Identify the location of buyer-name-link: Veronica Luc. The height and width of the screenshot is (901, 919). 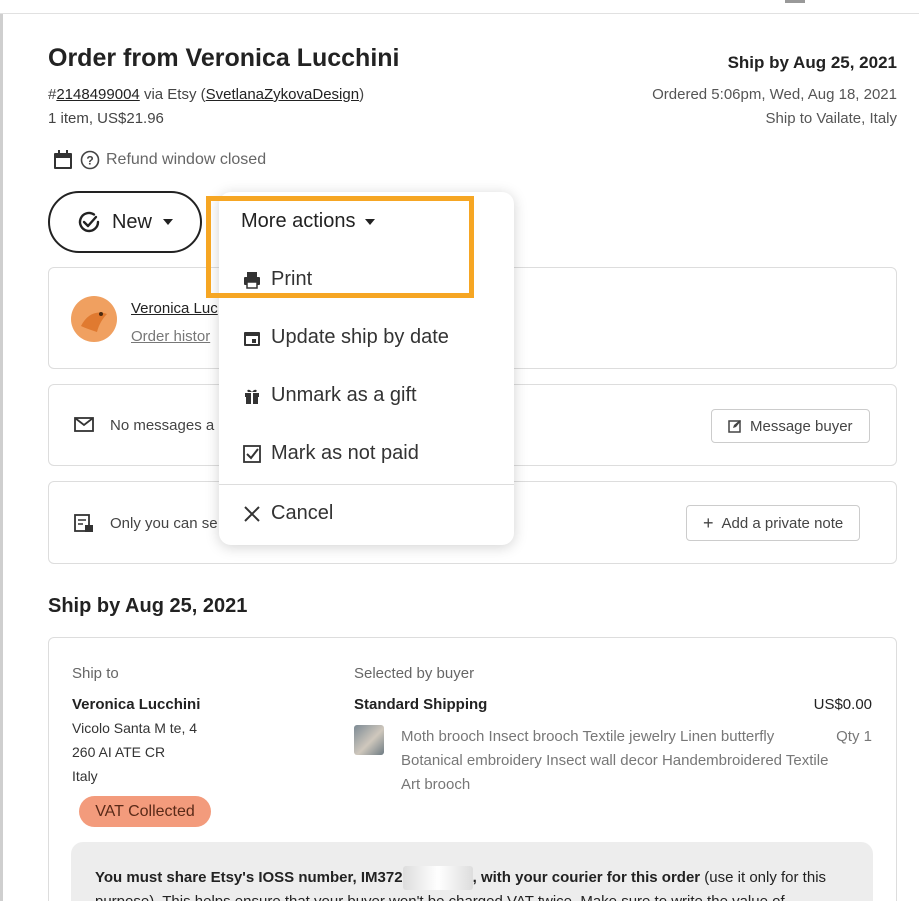
(174, 308).